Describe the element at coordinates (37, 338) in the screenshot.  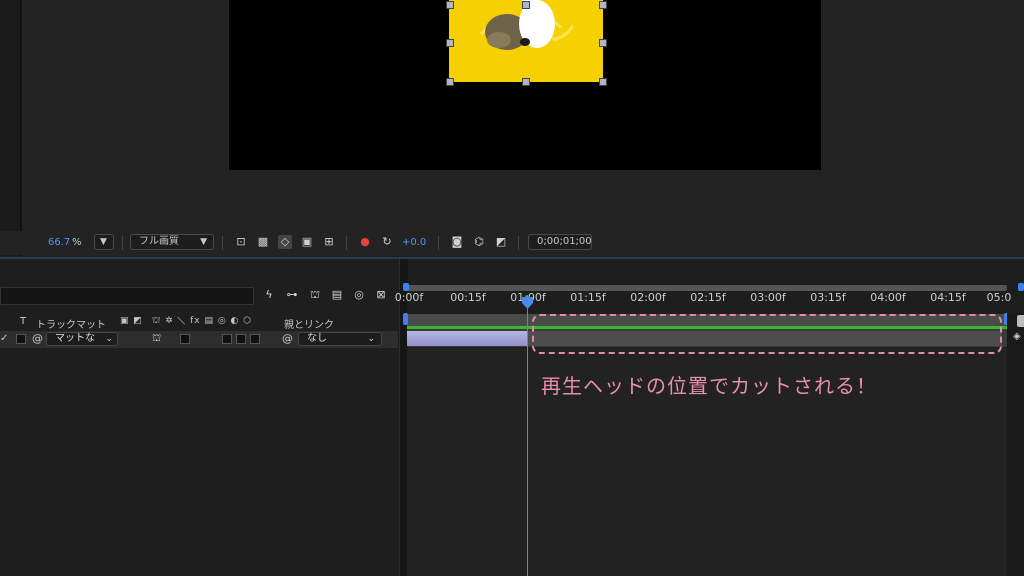
I see `spiral-icon: @` at that location.